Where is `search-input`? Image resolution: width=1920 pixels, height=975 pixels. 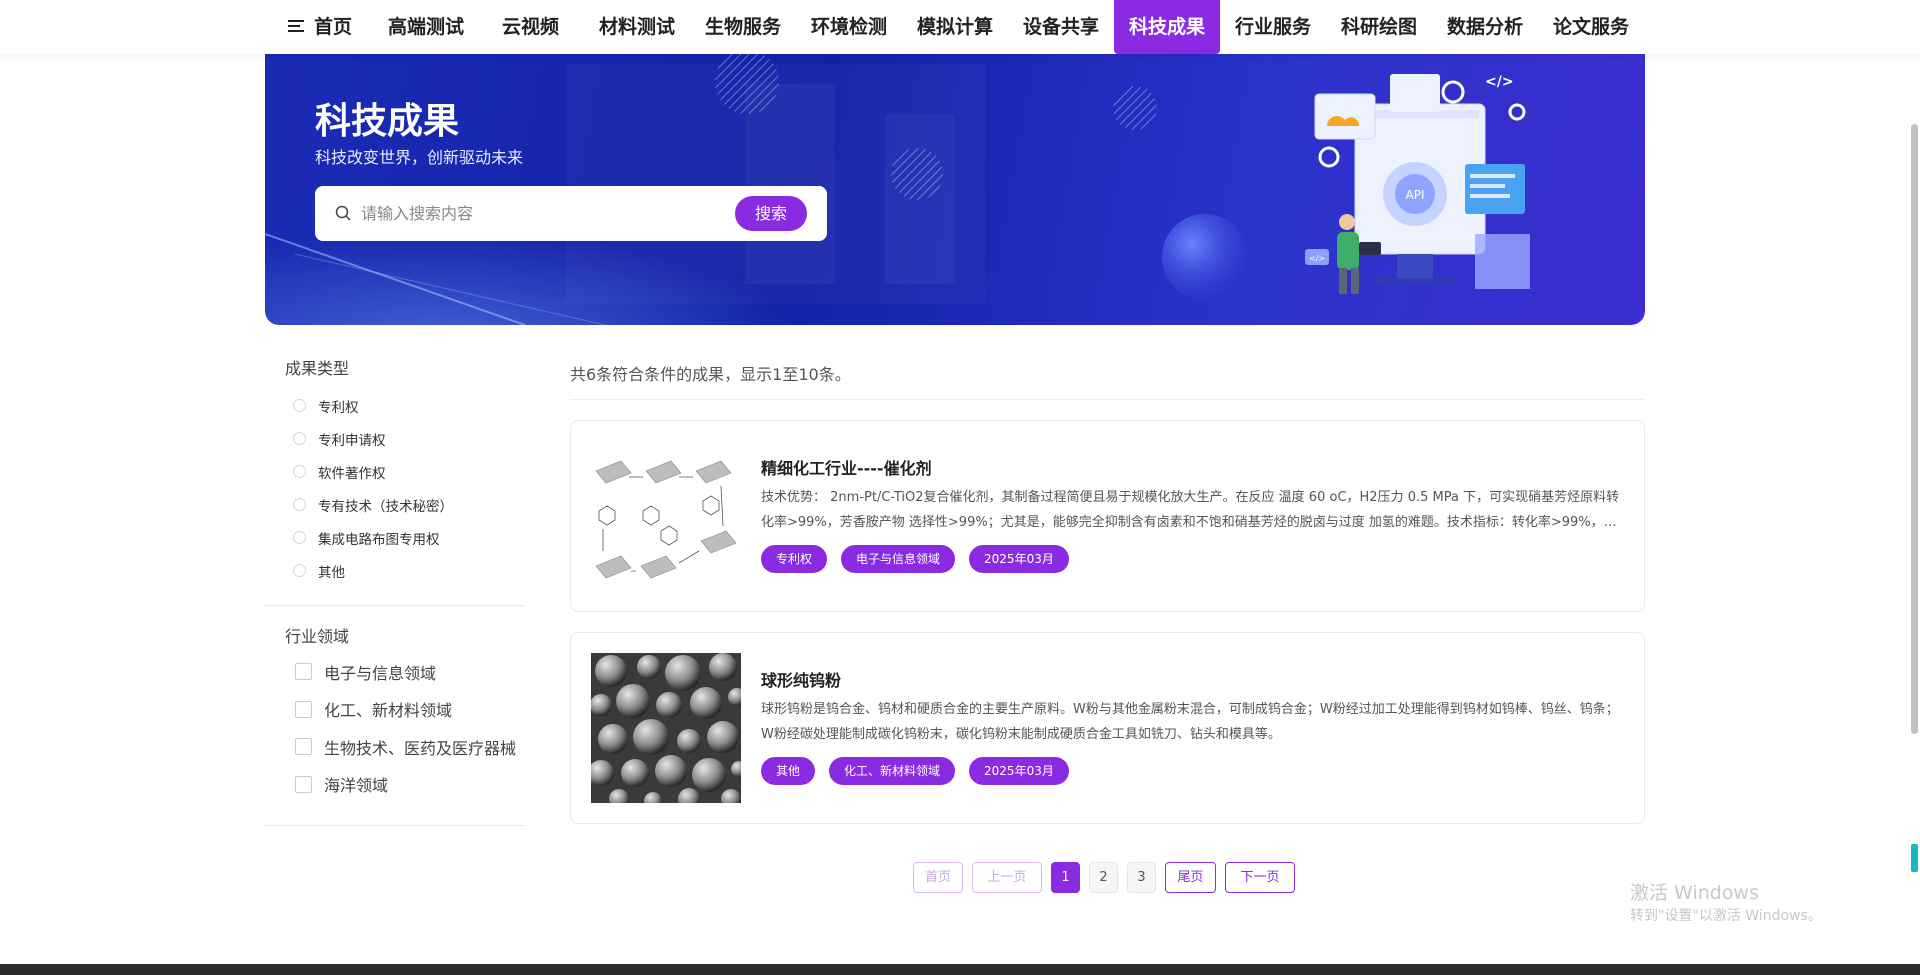 search-input is located at coordinates (531, 213).